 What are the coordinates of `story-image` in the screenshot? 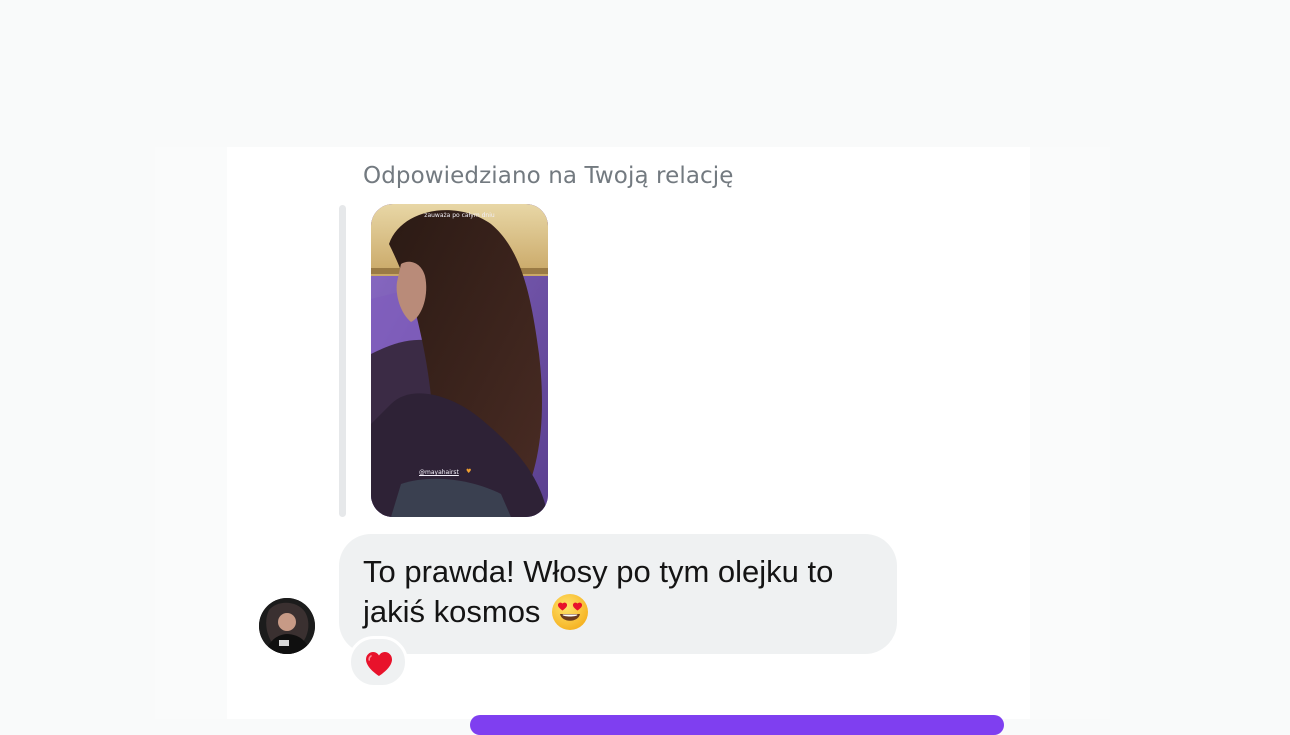 It's located at (459, 360).